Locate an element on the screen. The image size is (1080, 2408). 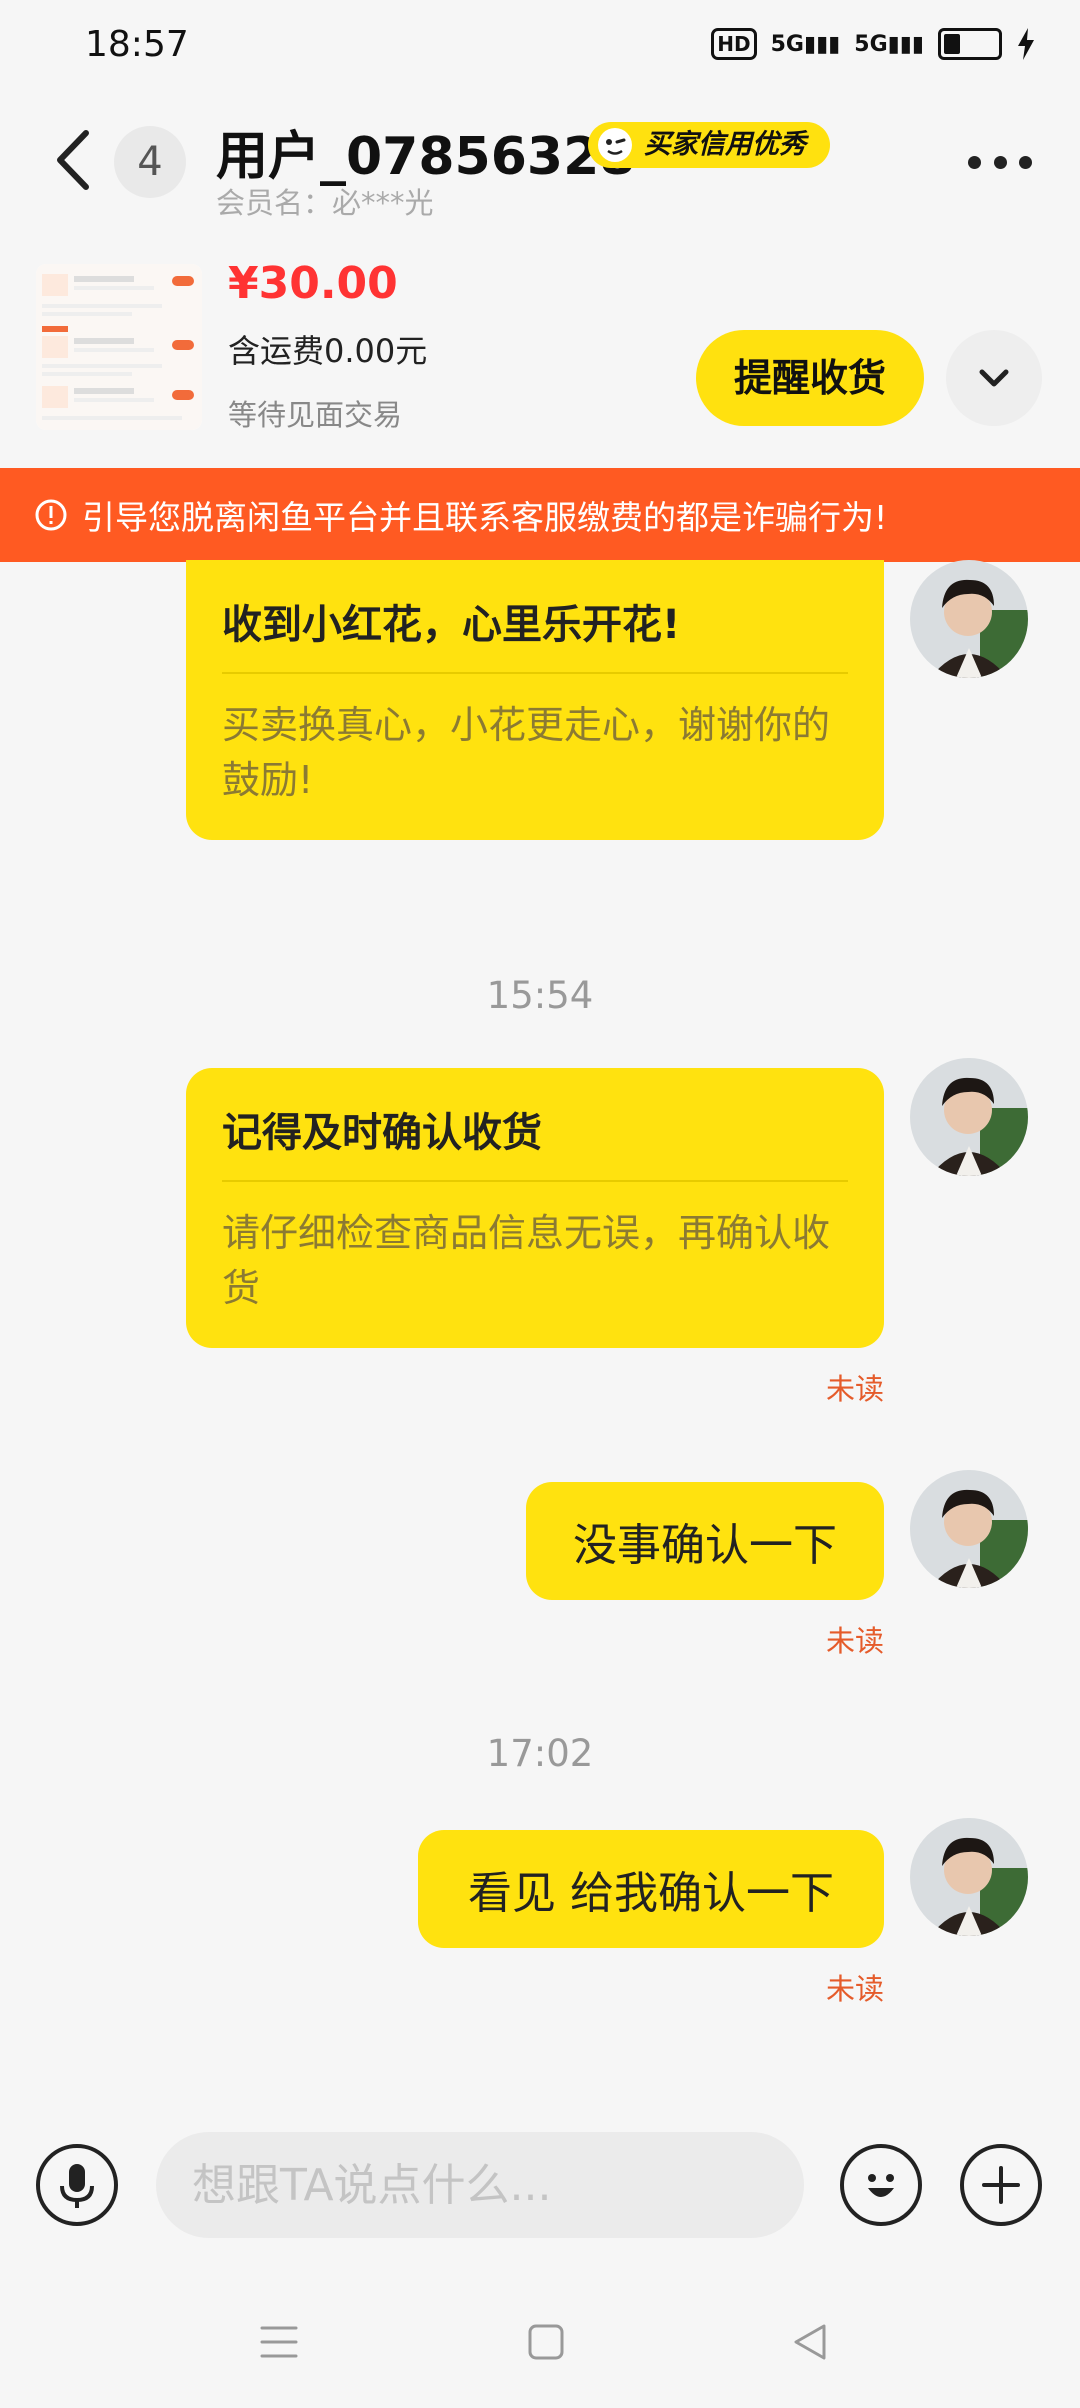
remind-receipt-button: 提醒收货 is located at coordinates (810, 378).